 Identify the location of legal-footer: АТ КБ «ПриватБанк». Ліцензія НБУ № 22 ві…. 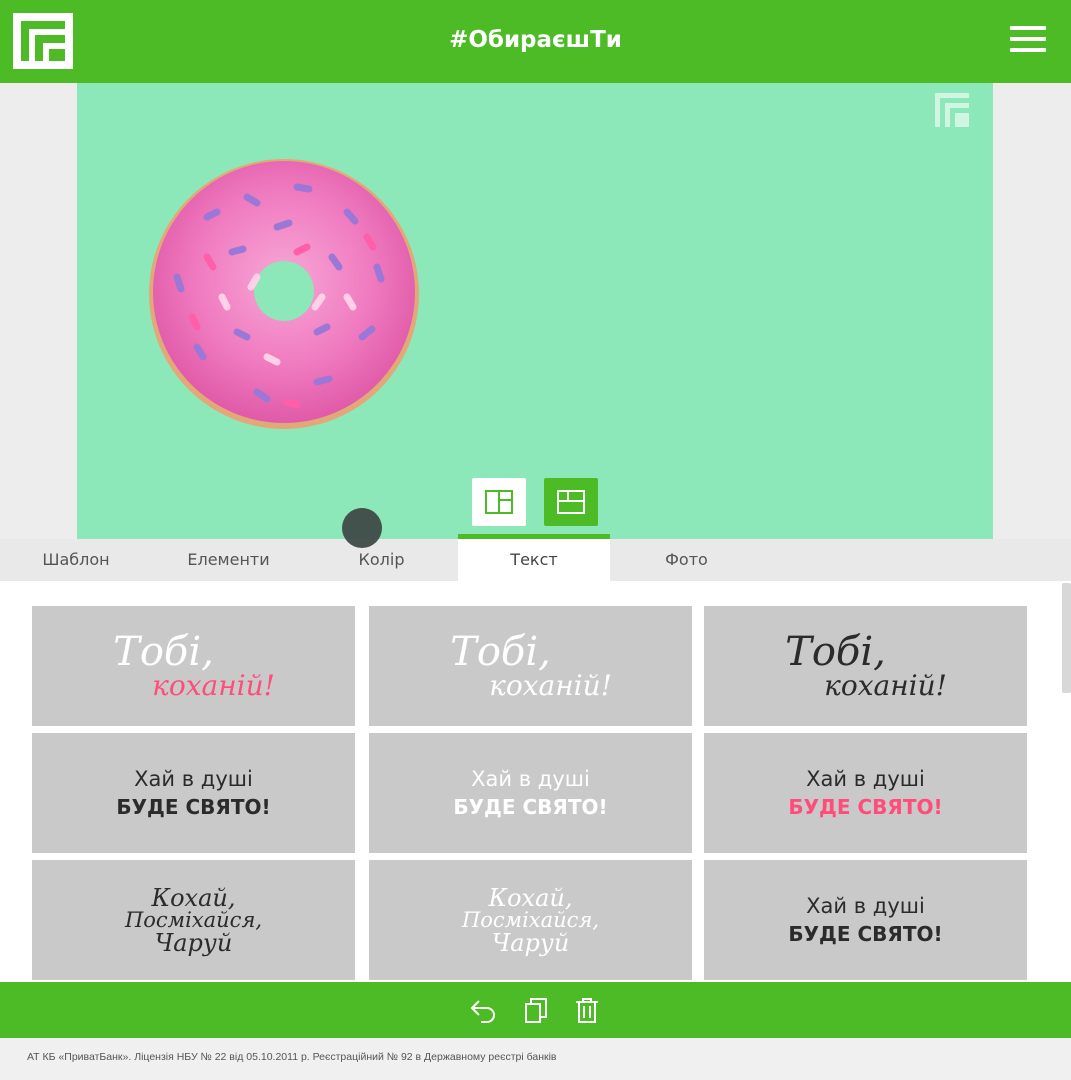
(292, 1057).